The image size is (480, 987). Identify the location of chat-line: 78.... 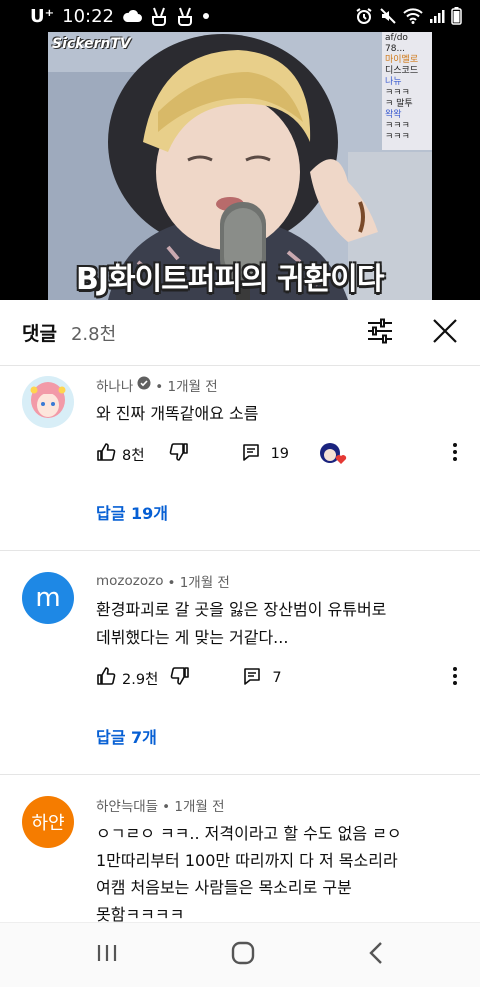
(395, 49).